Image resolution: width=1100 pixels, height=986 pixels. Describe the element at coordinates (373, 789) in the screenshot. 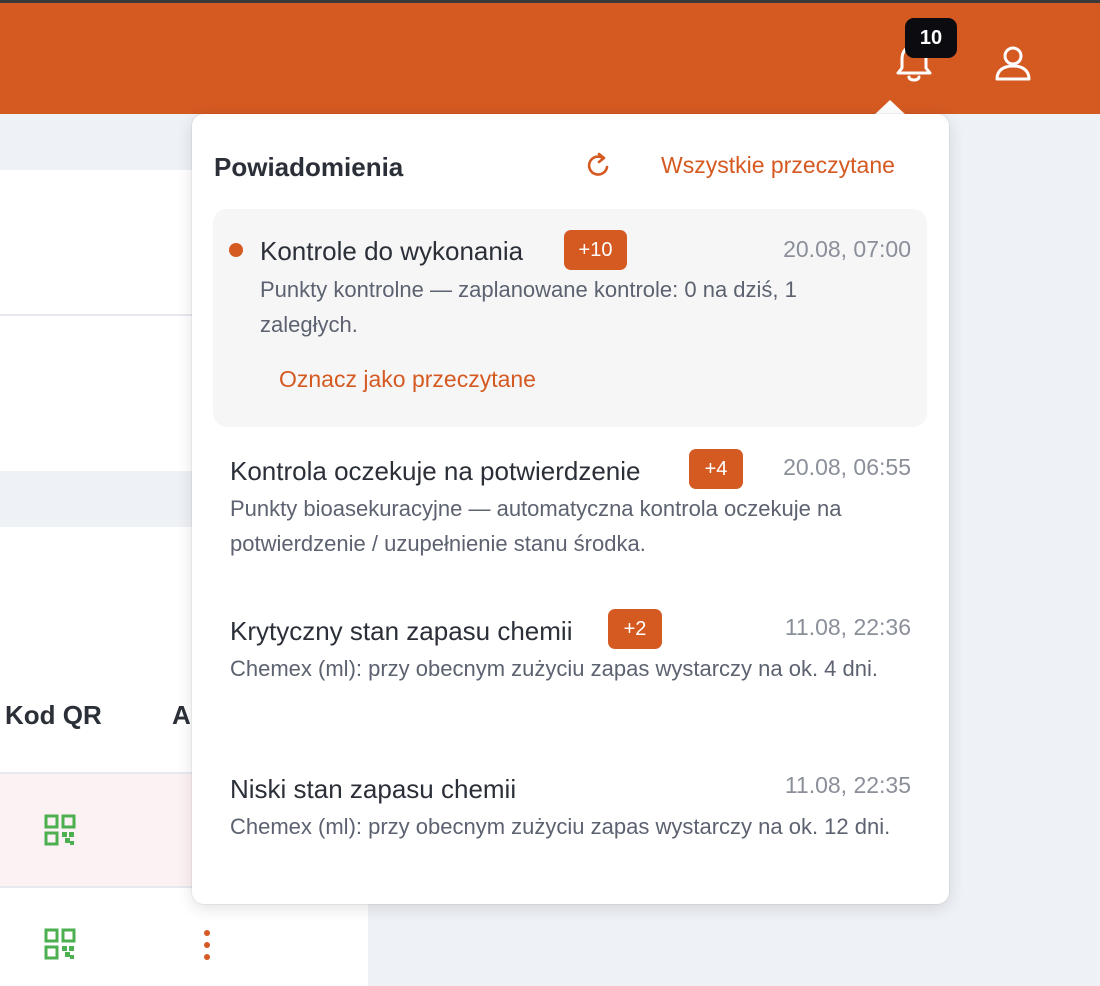

I see `notification-title: Niski stan zapasu chemii` at that location.